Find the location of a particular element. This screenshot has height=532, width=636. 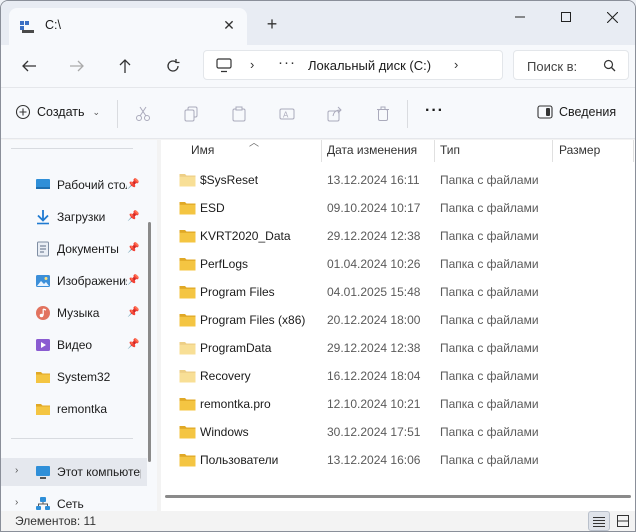

search-input: Поиск в: is located at coordinates (552, 66).